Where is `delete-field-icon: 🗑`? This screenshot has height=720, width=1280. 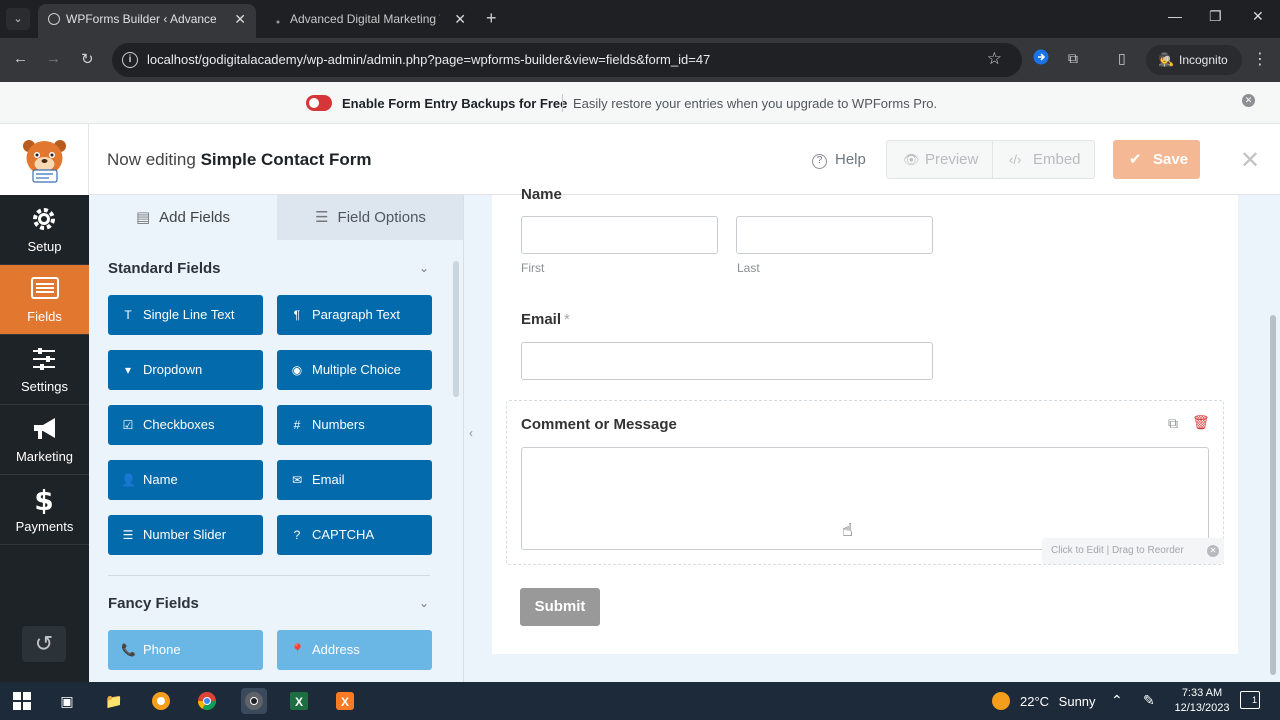 delete-field-icon: 🗑 is located at coordinates (1201, 422).